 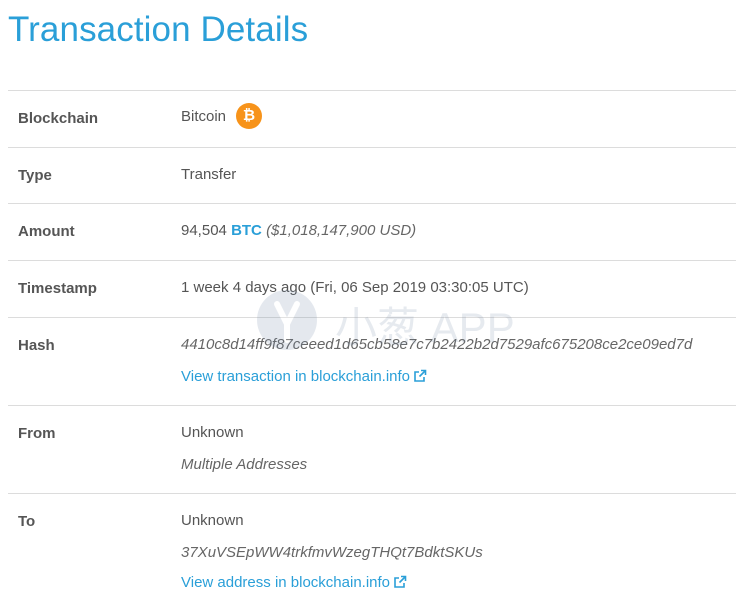 What do you see at coordinates (27, 521) in the screenshot?
I see `to-label: To` at bounding box center [27, 521].